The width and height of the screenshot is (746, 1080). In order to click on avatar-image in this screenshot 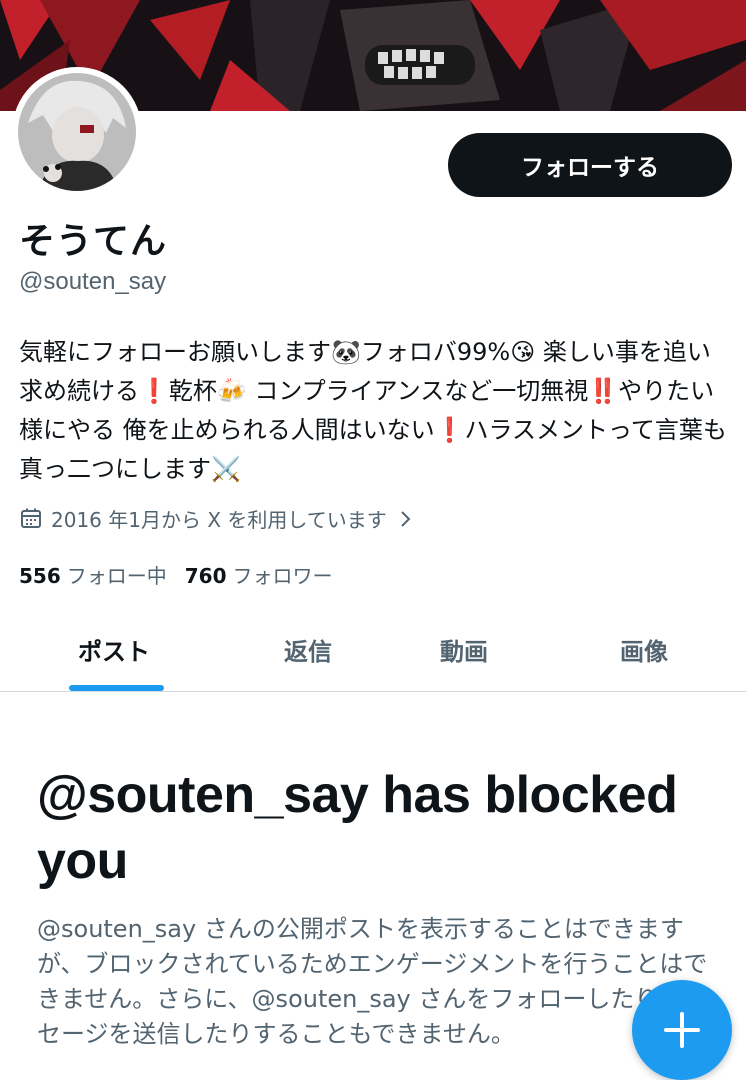, I will do `click(77, 132)`.